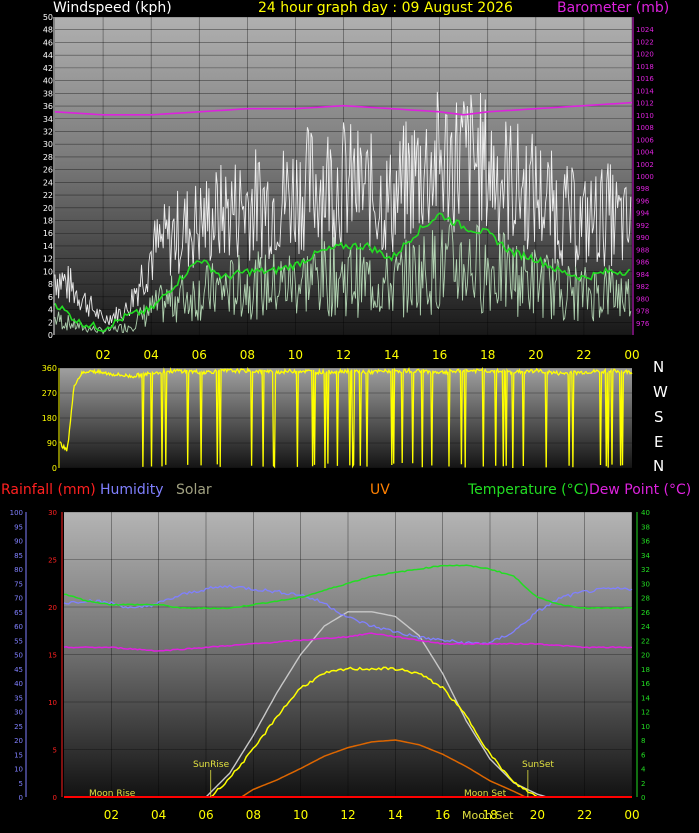 Image resolution: width=699 pixels, height=833 pixels. I want to click on wind-y-tick-label: 16, so click(48, 233).